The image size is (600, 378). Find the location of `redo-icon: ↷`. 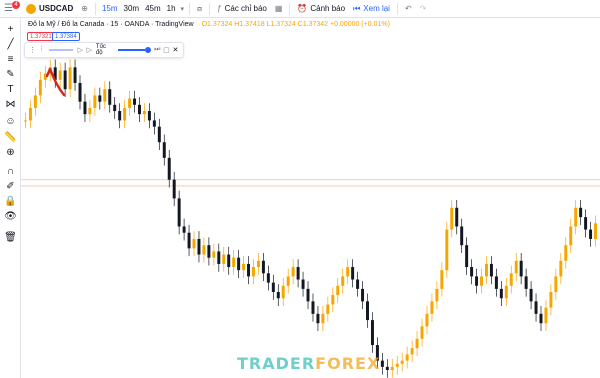

redo-icon: ↷ is located at coordinates (423, 8).